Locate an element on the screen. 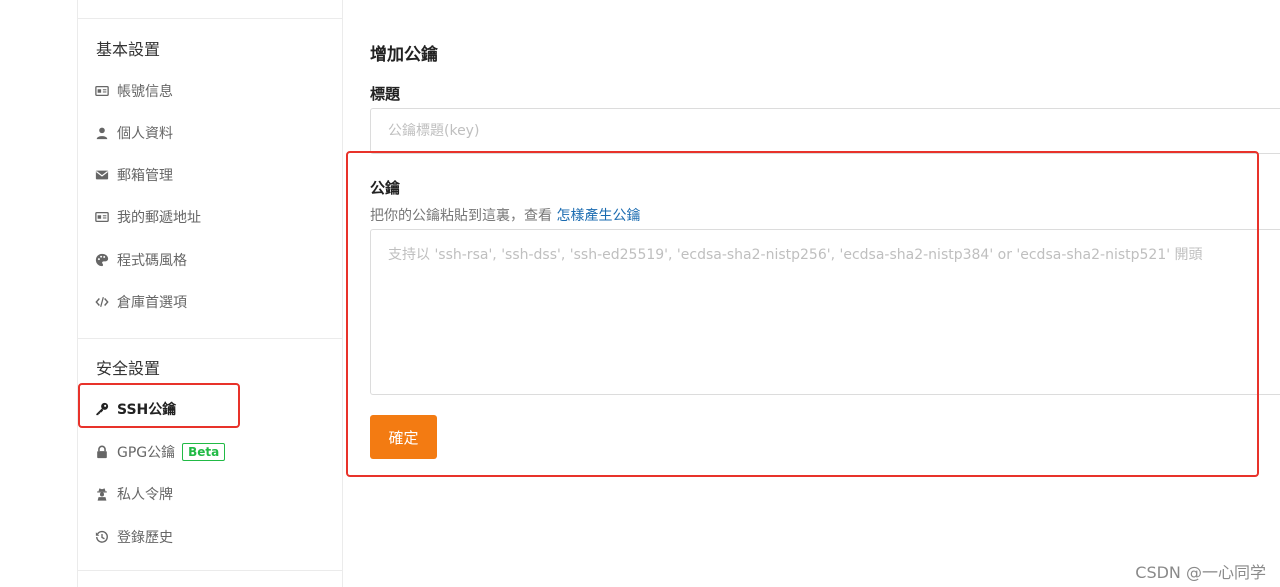 The height and width of the screenshot is (587, 1280). sidebar-item-label: 倉庫首選項 is located at coordinates (152, 303).